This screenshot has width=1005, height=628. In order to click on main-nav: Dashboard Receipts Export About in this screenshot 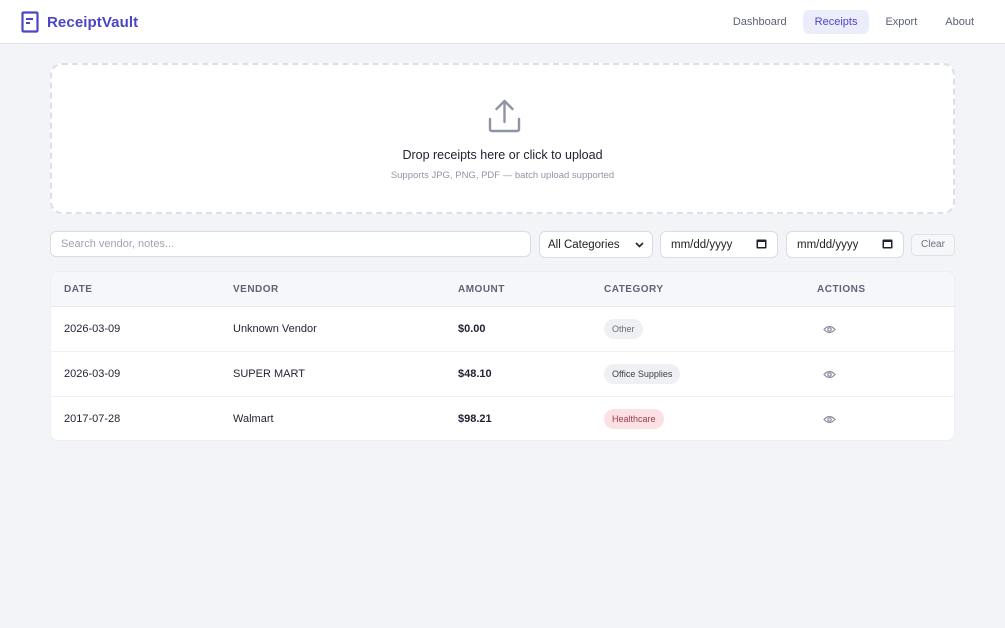, I will do `click(853, 22)`.